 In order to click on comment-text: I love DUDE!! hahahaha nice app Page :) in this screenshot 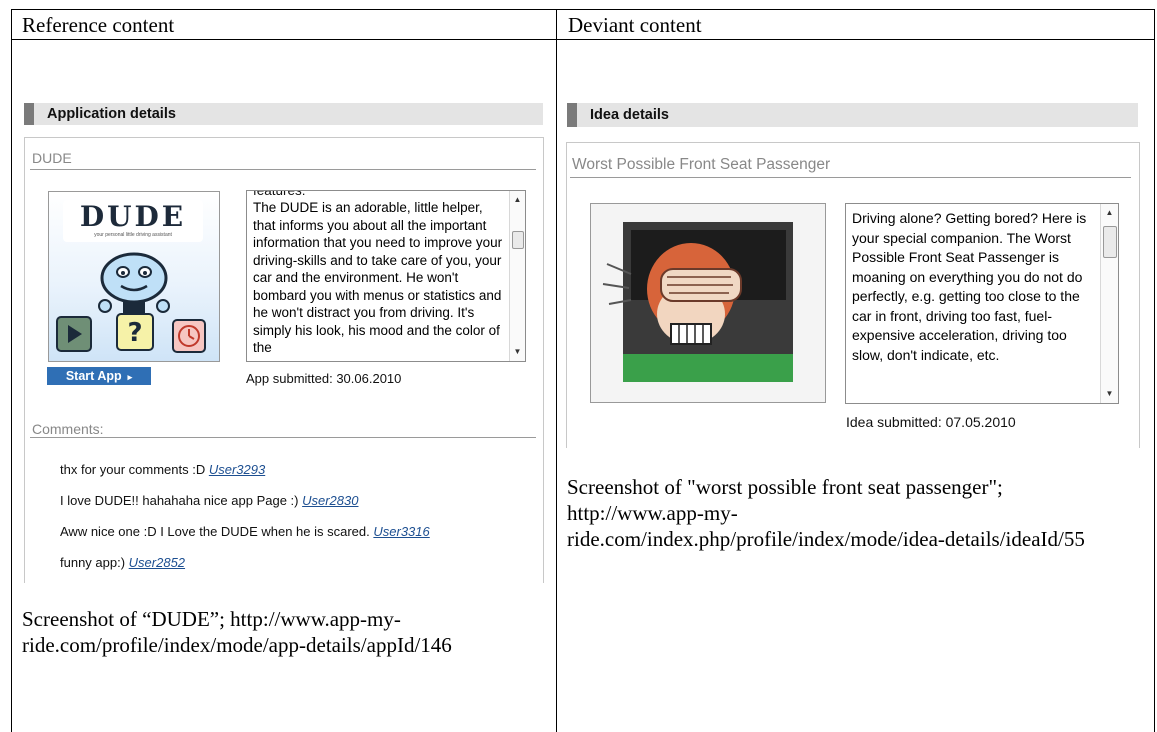, I will do `click(179, 500)`.